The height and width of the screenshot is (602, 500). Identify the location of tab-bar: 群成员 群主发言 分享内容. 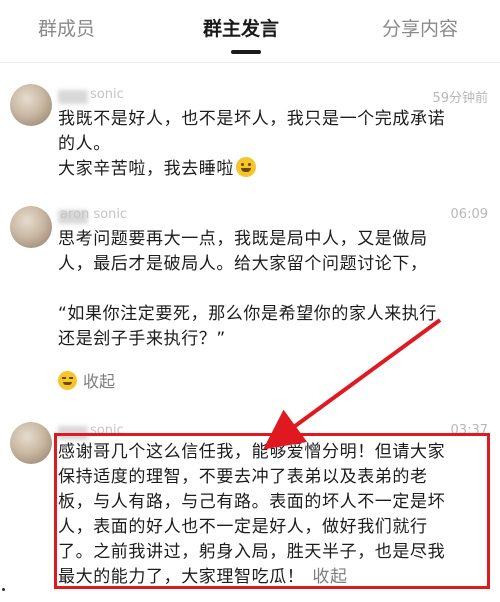
(250, 31).